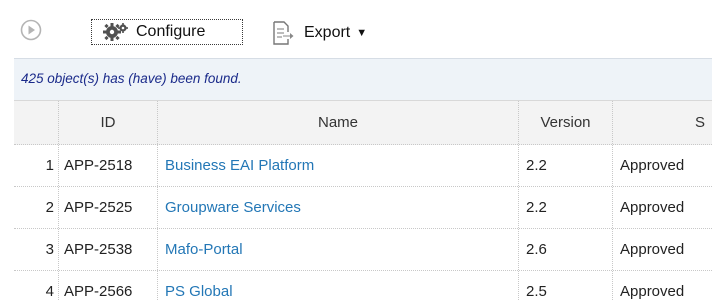 The image size is (712, 300). What do you see at coordinates (338, 207) in the screenshot?
I see `cell-name: Groupware Services` at bounding box center [338, 207].